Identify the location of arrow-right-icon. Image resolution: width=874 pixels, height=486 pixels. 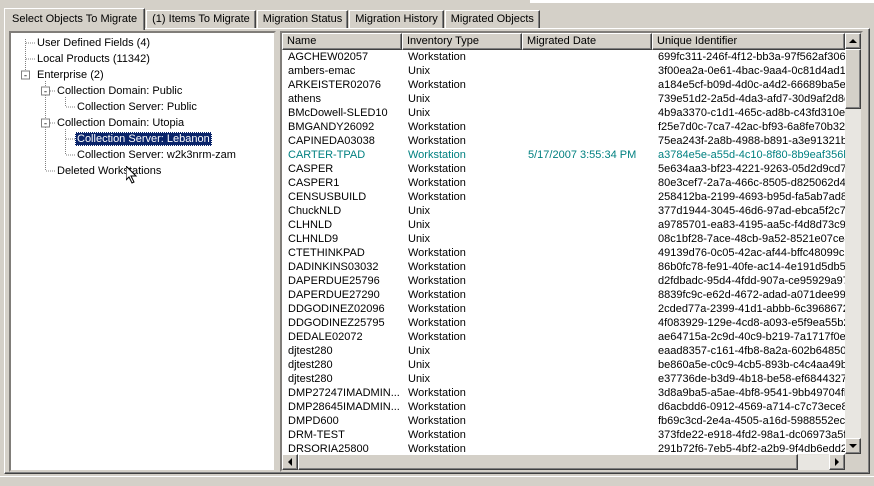
(836, 462).